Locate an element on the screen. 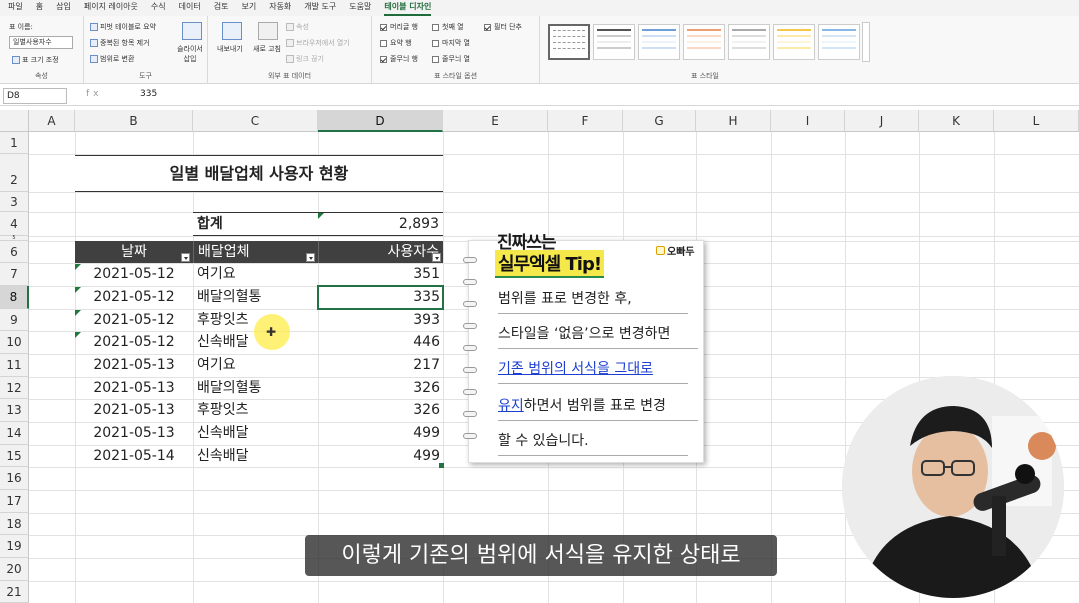  row-header-17: 17 is located at coordinates (14, 501).